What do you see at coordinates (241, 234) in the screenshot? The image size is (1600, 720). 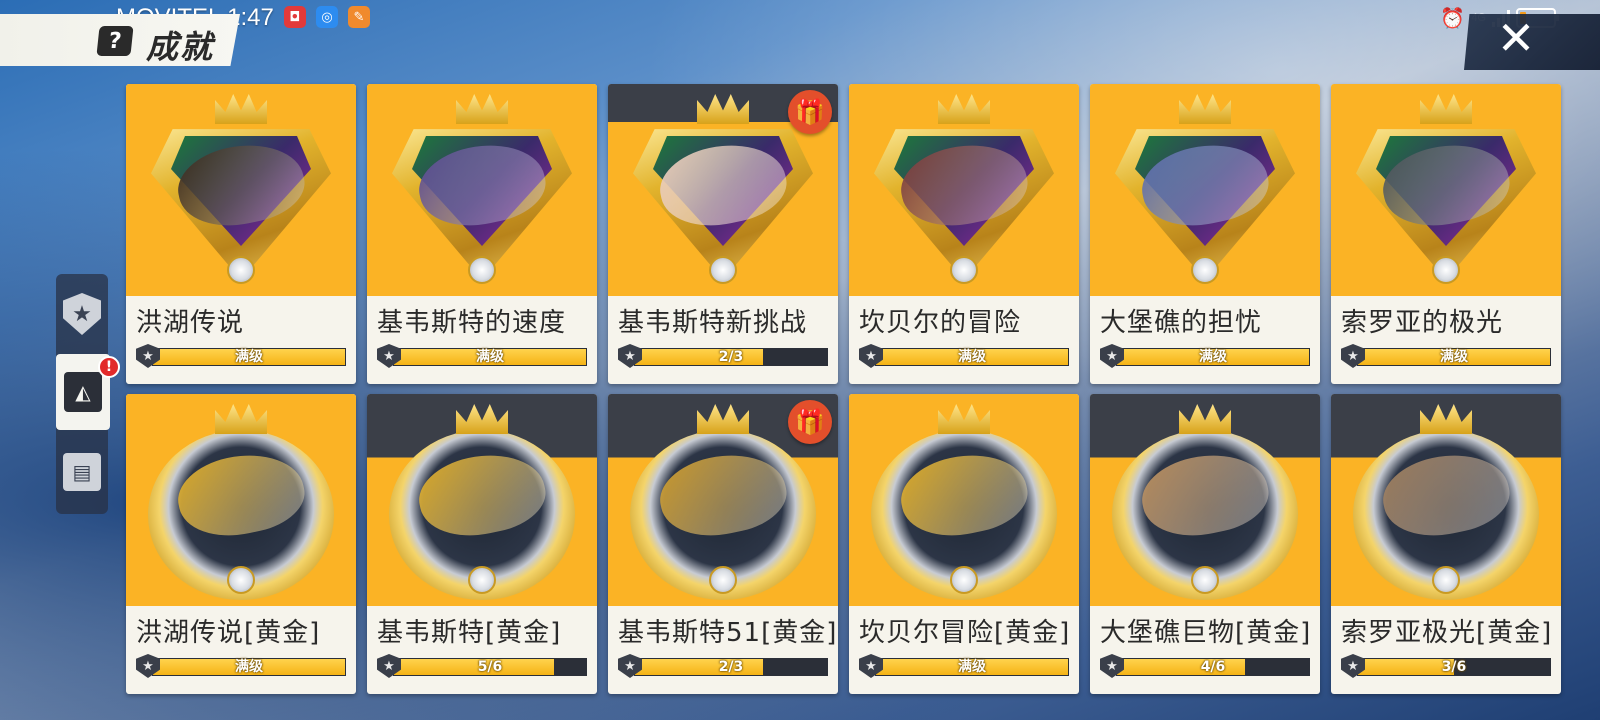 I see `achievement-card: 洪湖传说 ★ 满级` at bounding box center [241, 234].